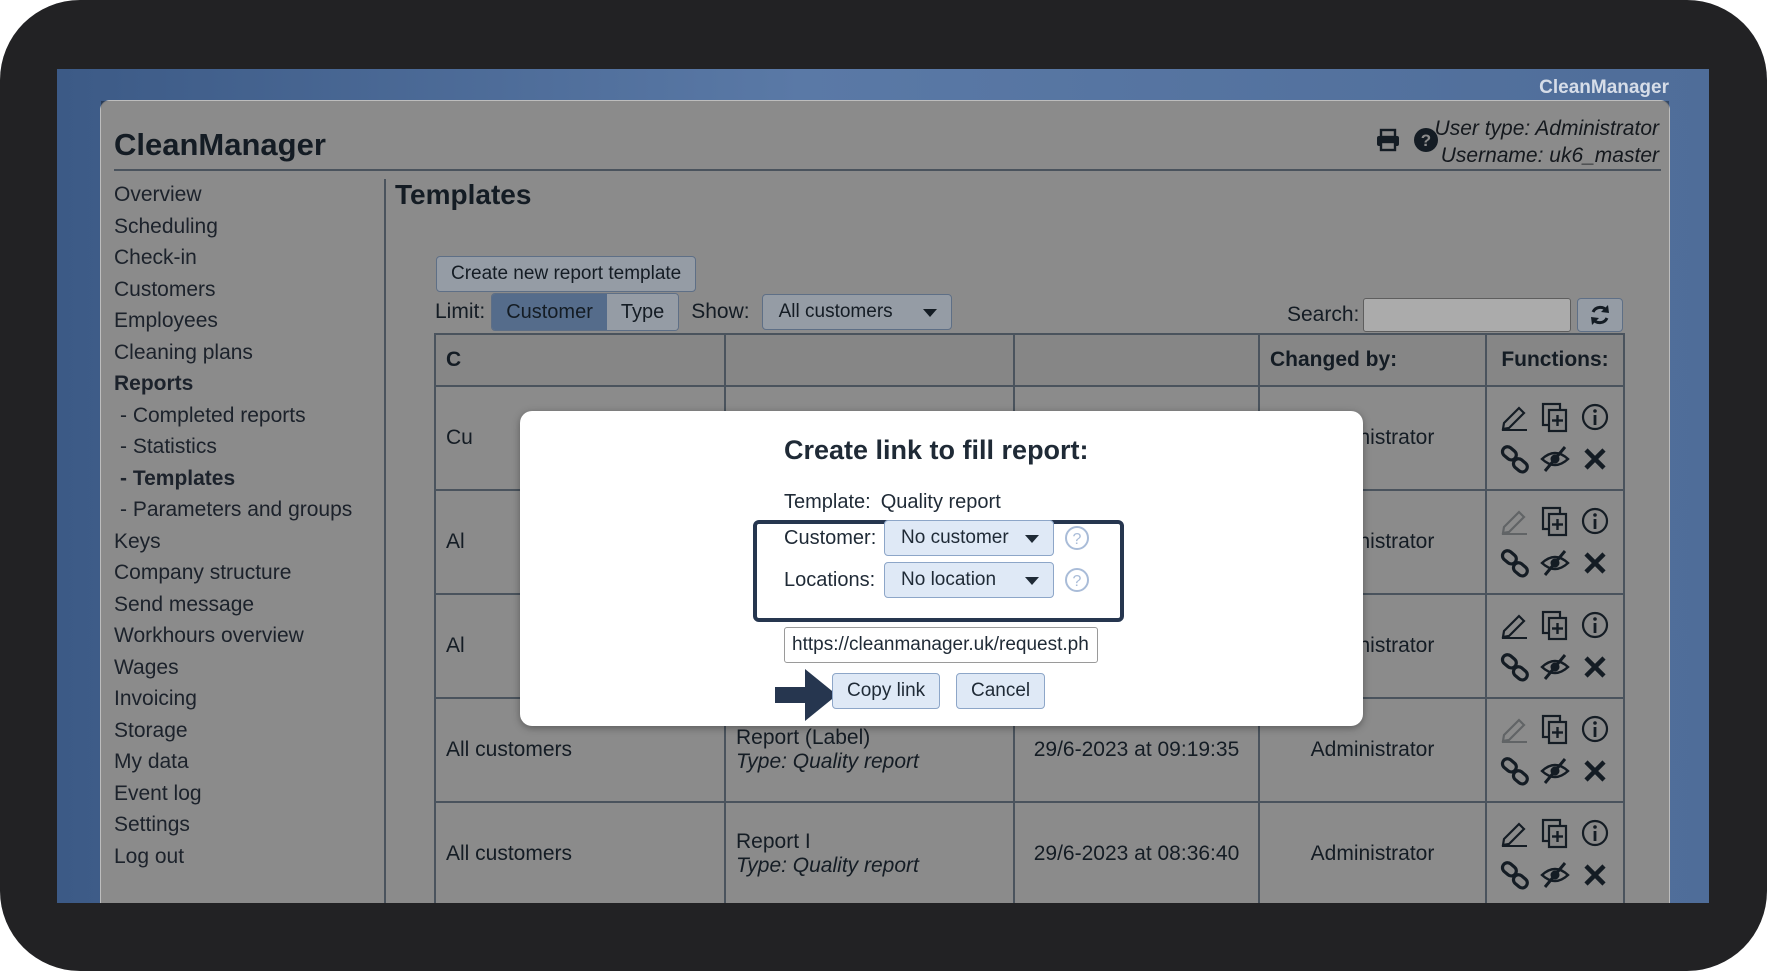 The width and height of the screenshot is (1767, 971). I want to click on sidebar-item: Settings, so click(239, 825).